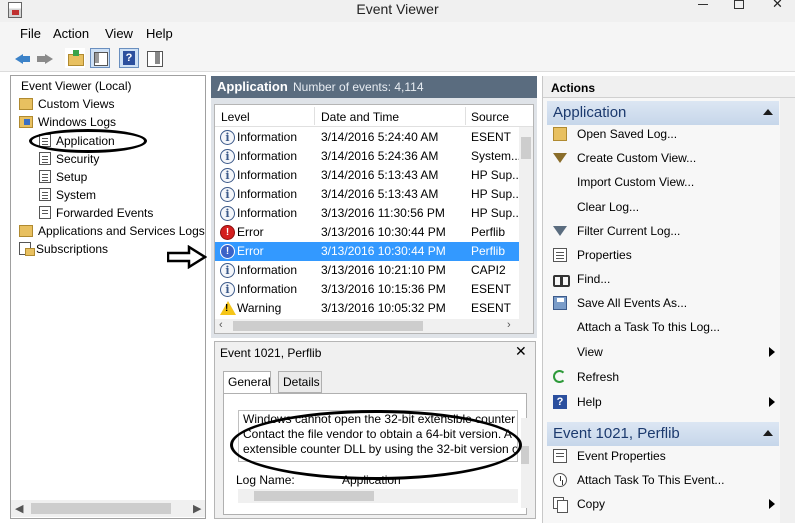 The height and width of the screenshot is (523, 795). I want to click on event-date: 3/13/2016 10:21:10 PM, so click(383, 270).